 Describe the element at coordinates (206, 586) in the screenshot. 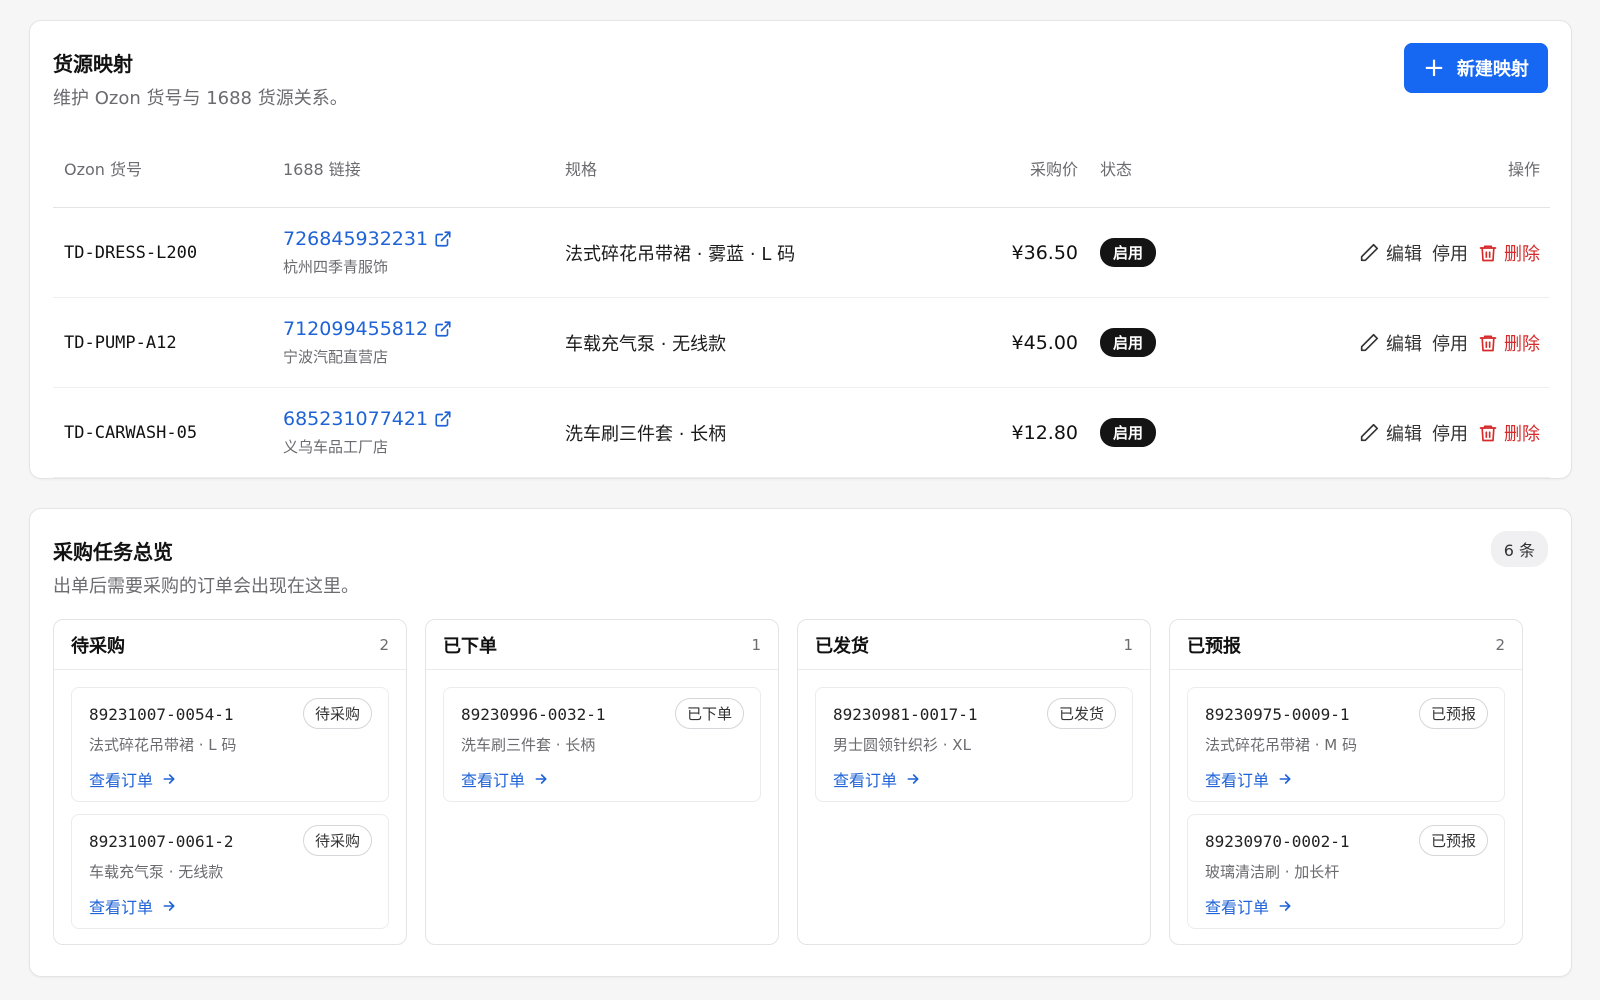

I see `tasks-subtitle: 出单后需要采购的订单会出现在这里。` at that location.